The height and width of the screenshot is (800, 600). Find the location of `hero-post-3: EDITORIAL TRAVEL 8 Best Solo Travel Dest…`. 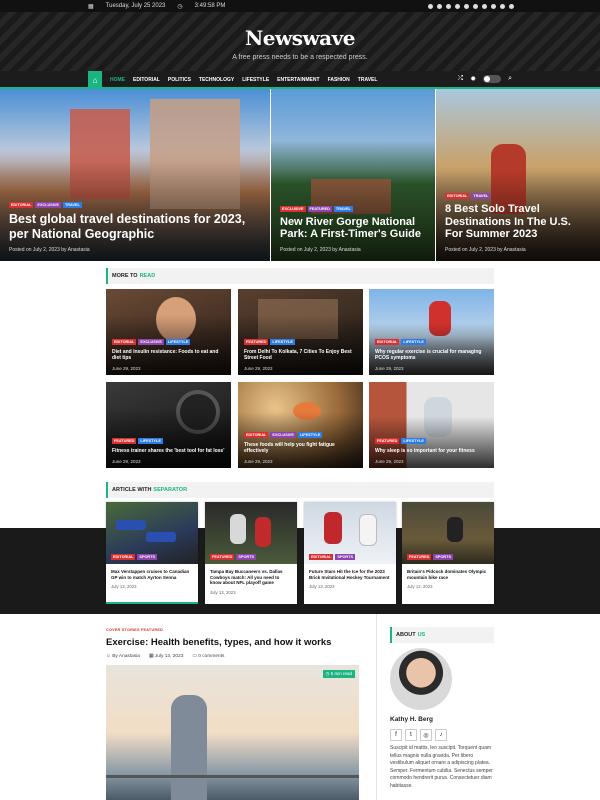

hero-post-3: EDITORIAL TRAVEL 8 Best Solo Travel Dest… is located at coordinates (518, 175).